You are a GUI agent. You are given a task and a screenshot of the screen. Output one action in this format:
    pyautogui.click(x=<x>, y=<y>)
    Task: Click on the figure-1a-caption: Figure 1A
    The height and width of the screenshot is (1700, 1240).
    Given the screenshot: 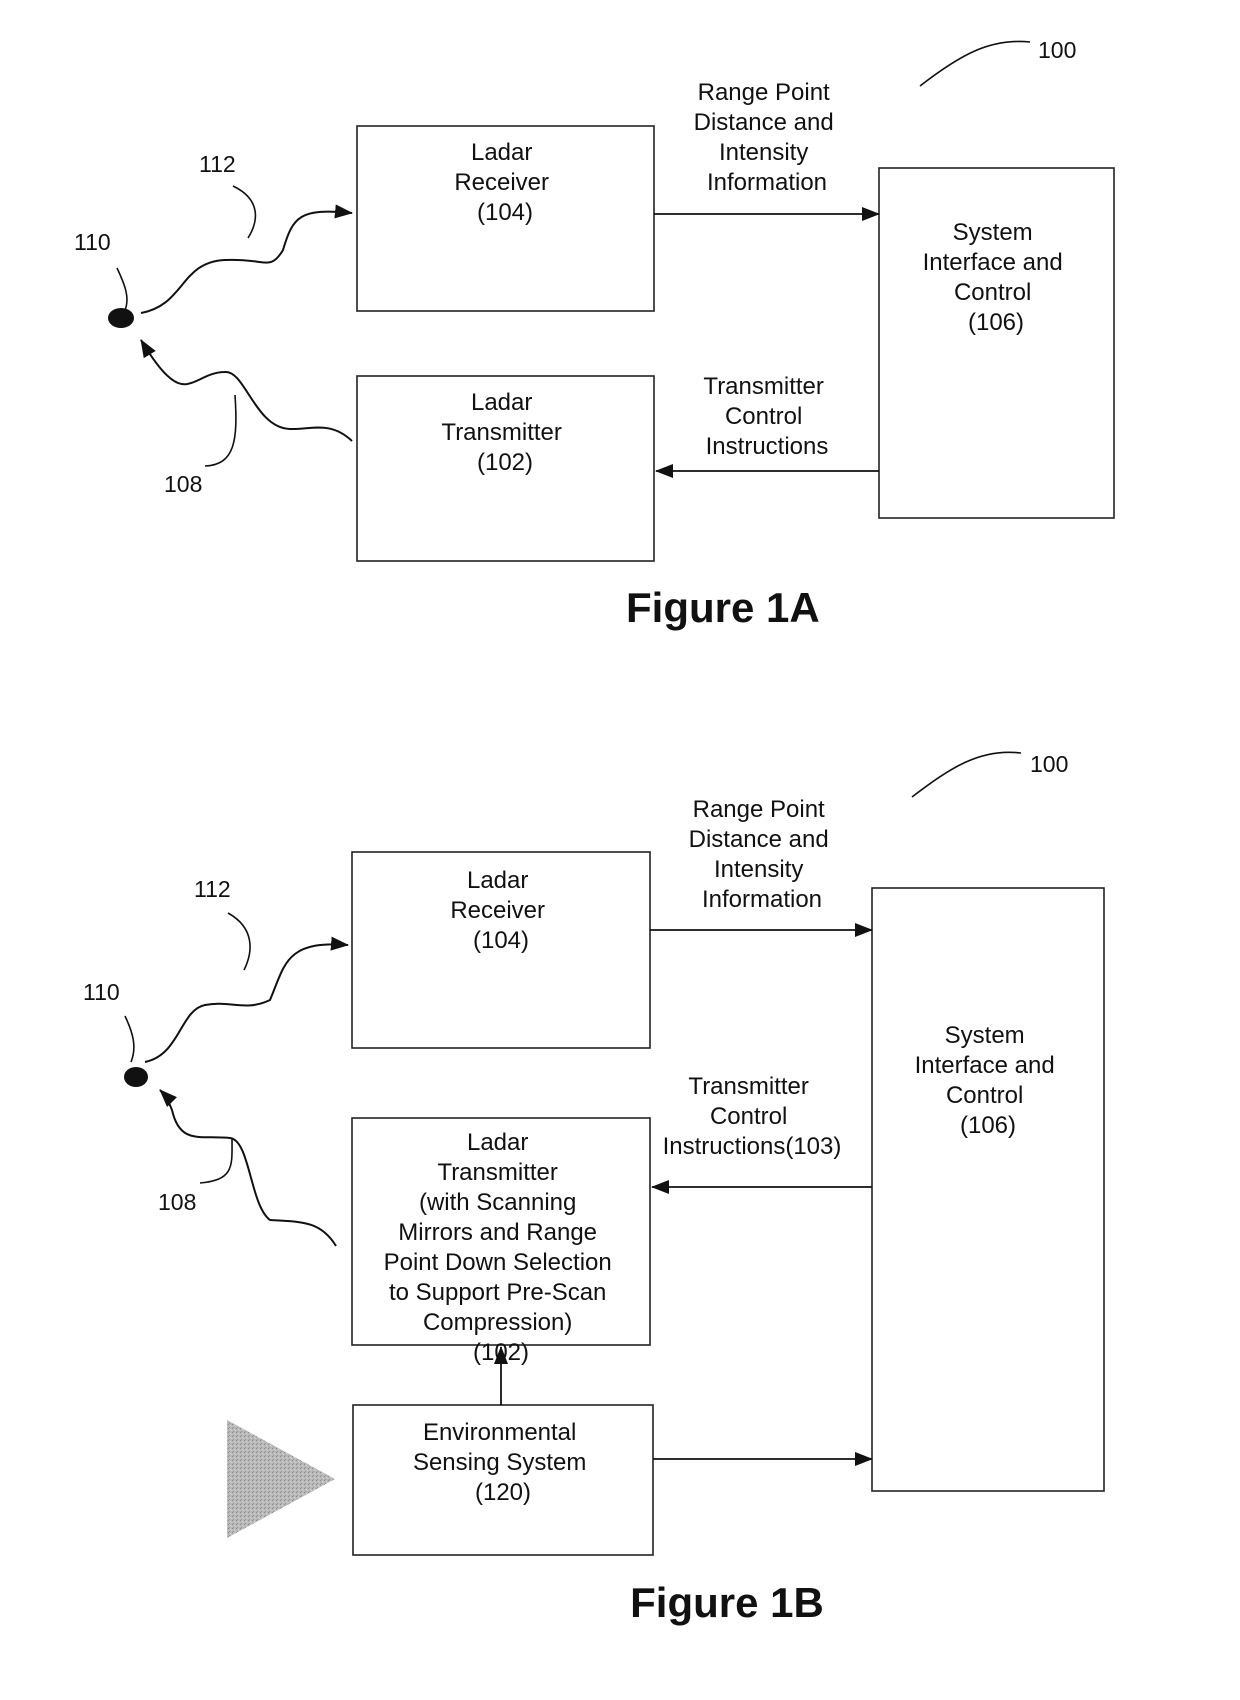 What is the action you would take?
    pyautogui.click(x=723, y=607)
    